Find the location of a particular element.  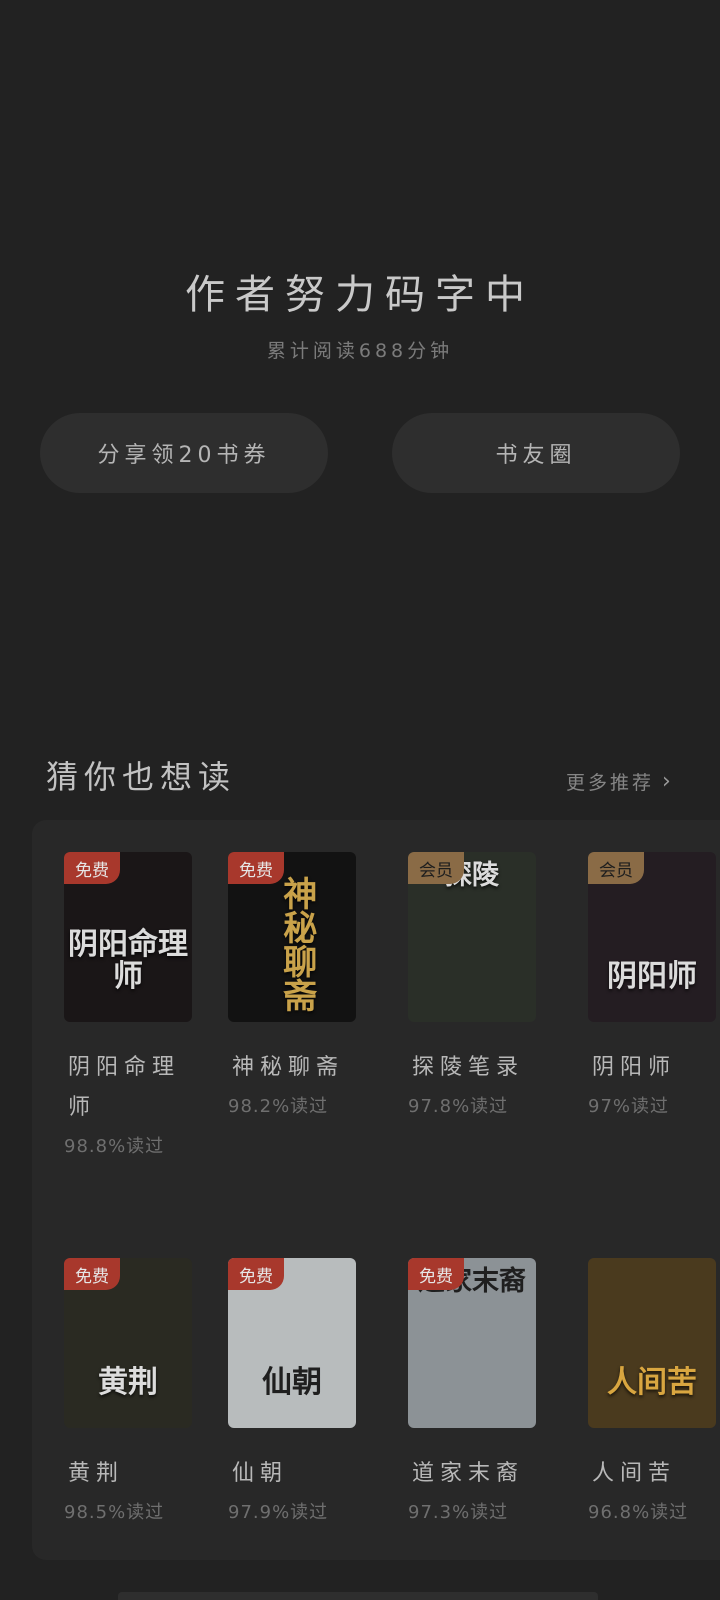

more-recommend-label: 更多推荐 is located at coordinates (610, 783).